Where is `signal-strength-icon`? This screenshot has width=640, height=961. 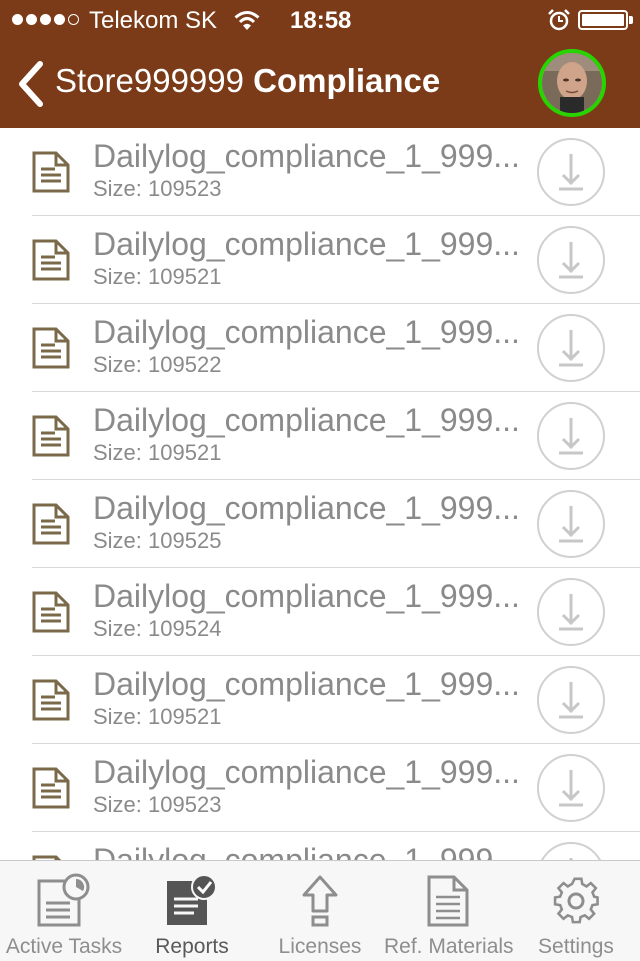
signal-strength-icon is located at coordinates (45, 19).